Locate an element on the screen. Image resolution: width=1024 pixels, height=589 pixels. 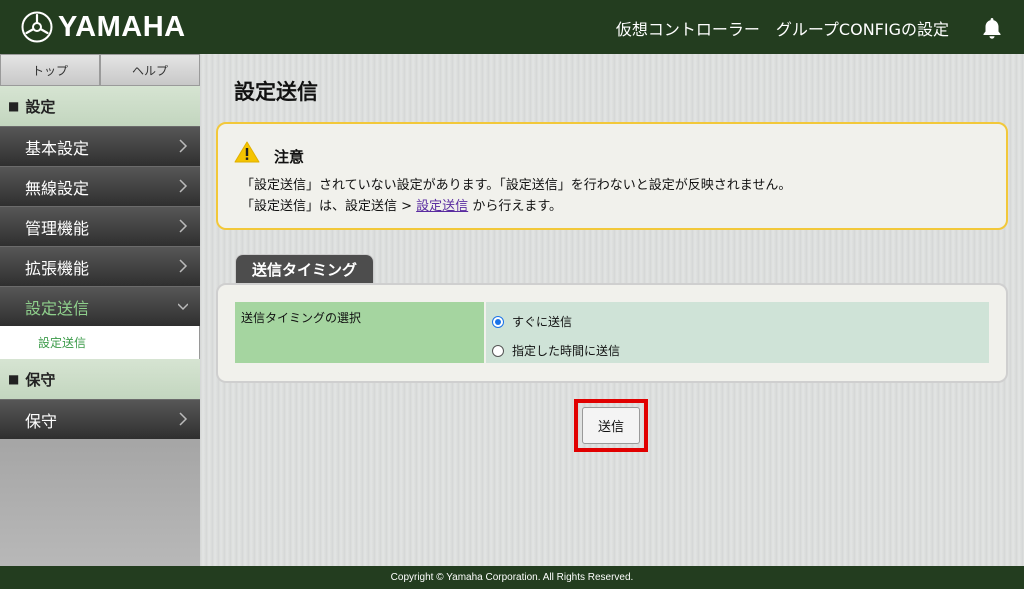
notice-instruction: 「設定送信」は、設定送信 > 設定送信 から行えます。 is located at coordinates (401, 204).